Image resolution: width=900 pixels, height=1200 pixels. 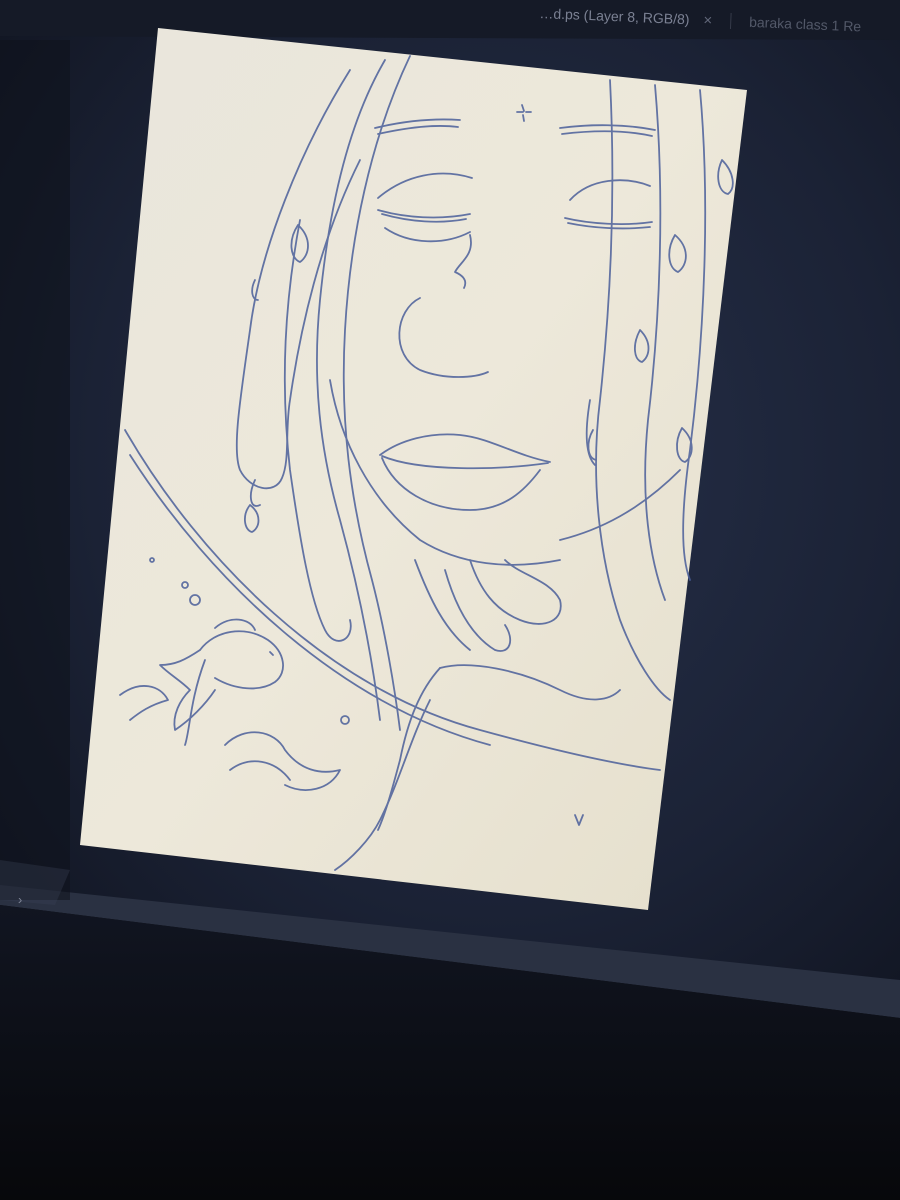 What do you see at coordinates (707, 19) in the screenshot?
I see `close-icon: ×` at bounding box center [707, 19].